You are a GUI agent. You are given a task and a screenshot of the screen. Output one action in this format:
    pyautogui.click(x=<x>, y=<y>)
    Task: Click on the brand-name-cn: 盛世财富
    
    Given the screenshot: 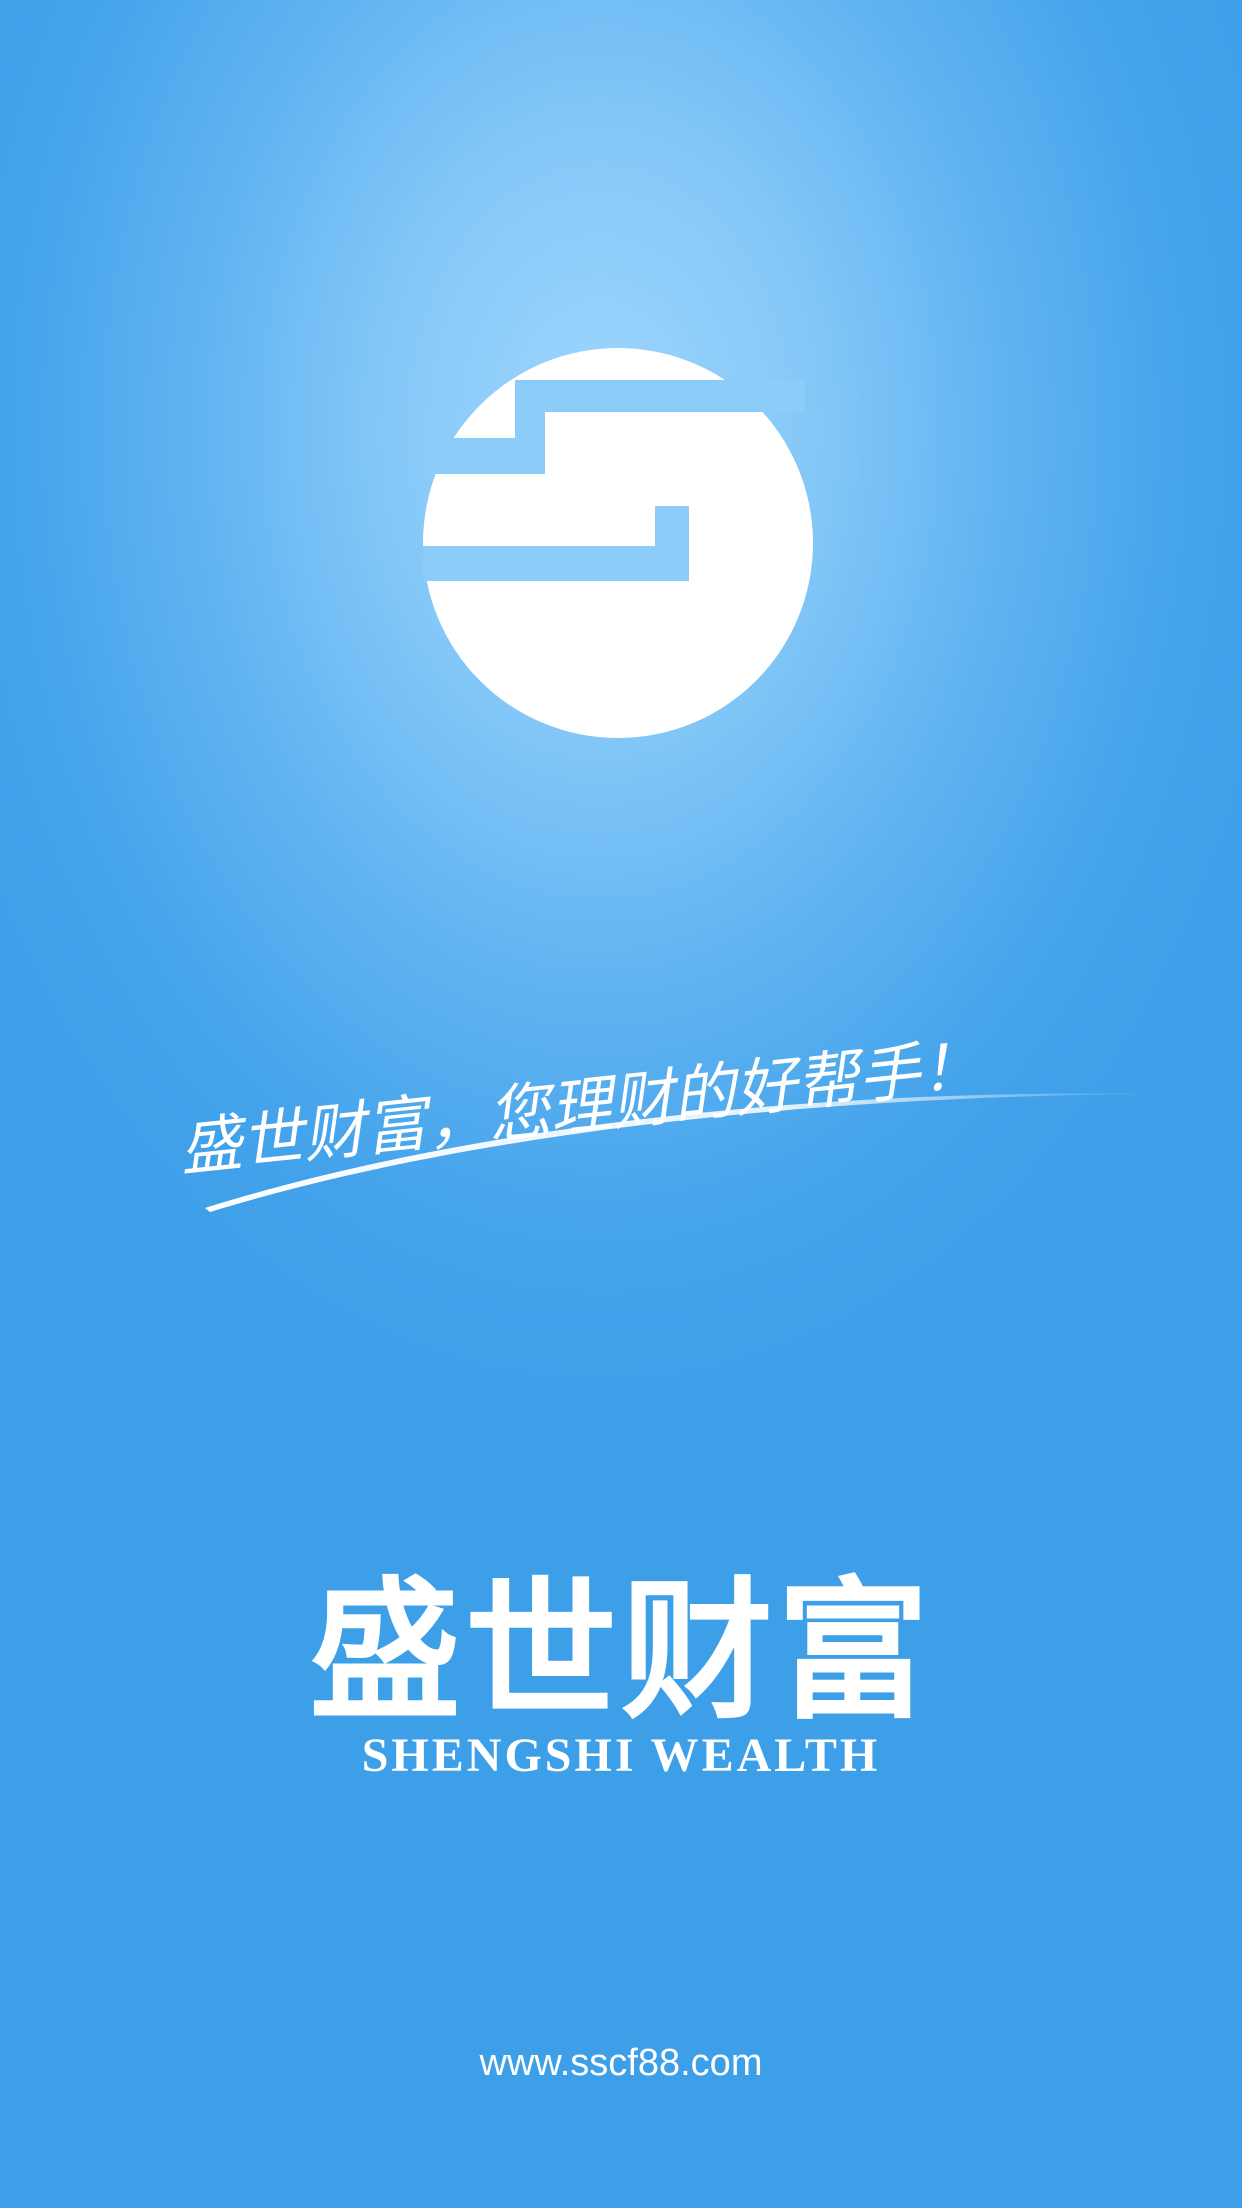 What is the action you would take?
    pyautogui.click(x=621, y=1650)
    